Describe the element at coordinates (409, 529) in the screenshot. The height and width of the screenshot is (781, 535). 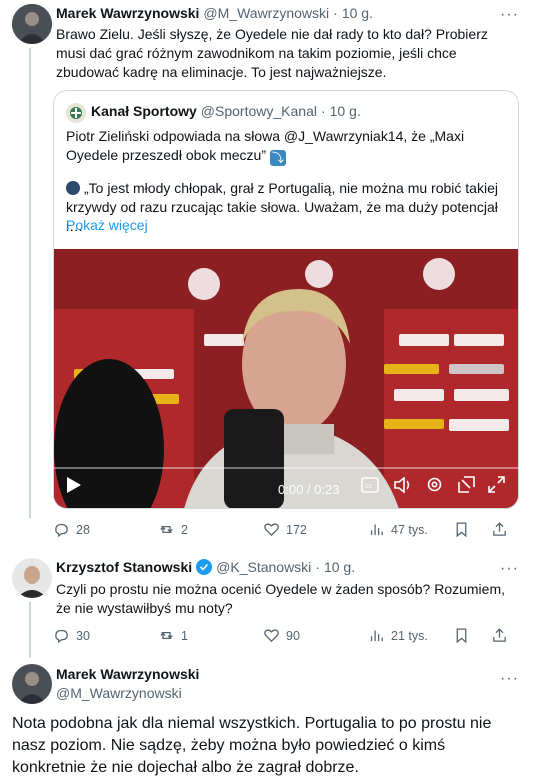
I see `view-count: 47 tys.` at that location.